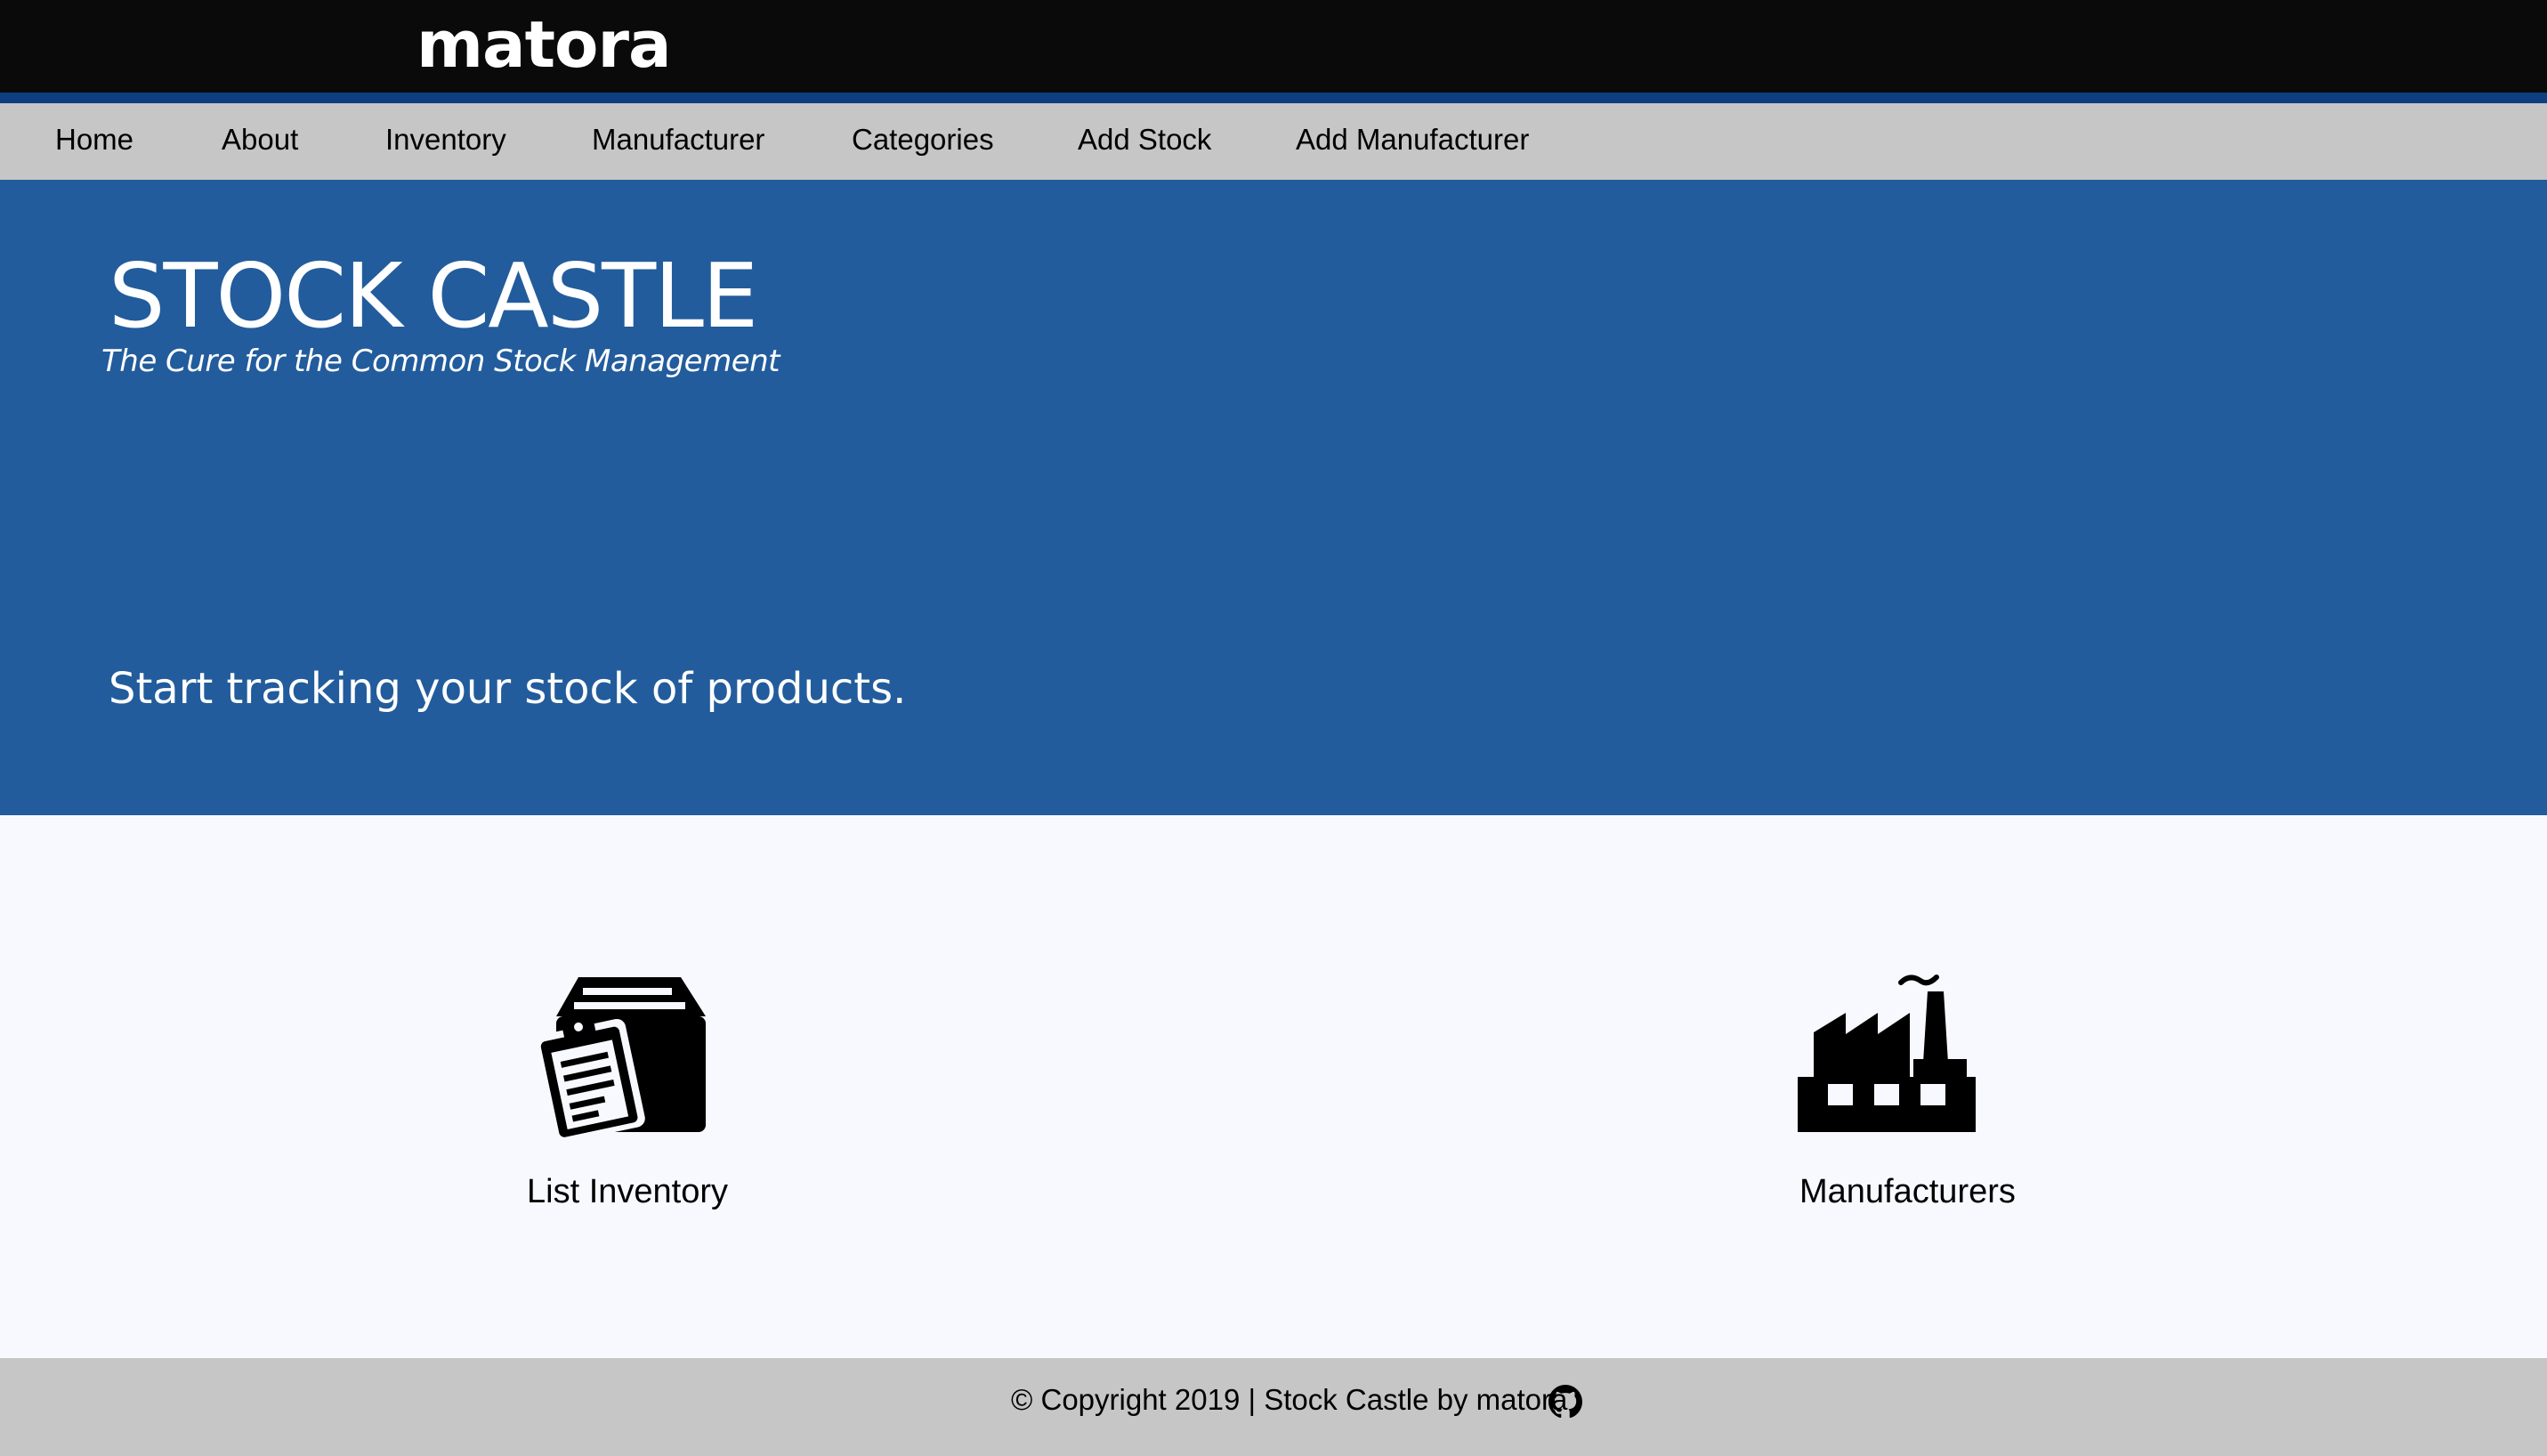  What do you see at coordinates (1565, 1402) in the screenshot?
I see `github-icon` at bounding box center [1565, 1402].